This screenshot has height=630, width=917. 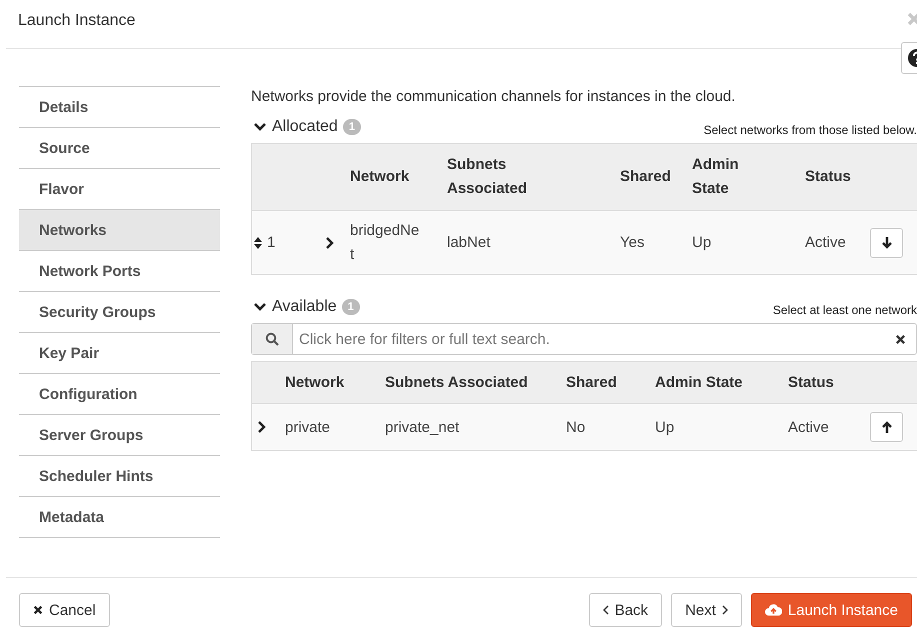 I want to click on sidebar-item: Networks, so click(x=119, y=230).